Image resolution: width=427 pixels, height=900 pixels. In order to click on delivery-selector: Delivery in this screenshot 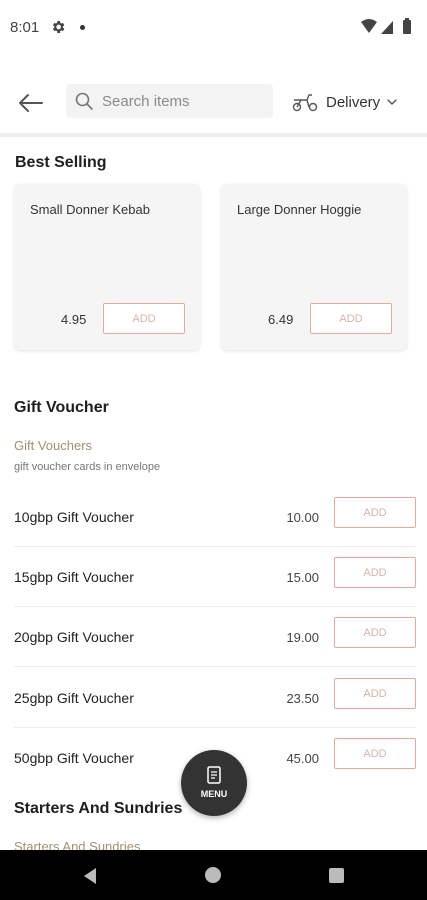, I will do `click(345, 102)`.